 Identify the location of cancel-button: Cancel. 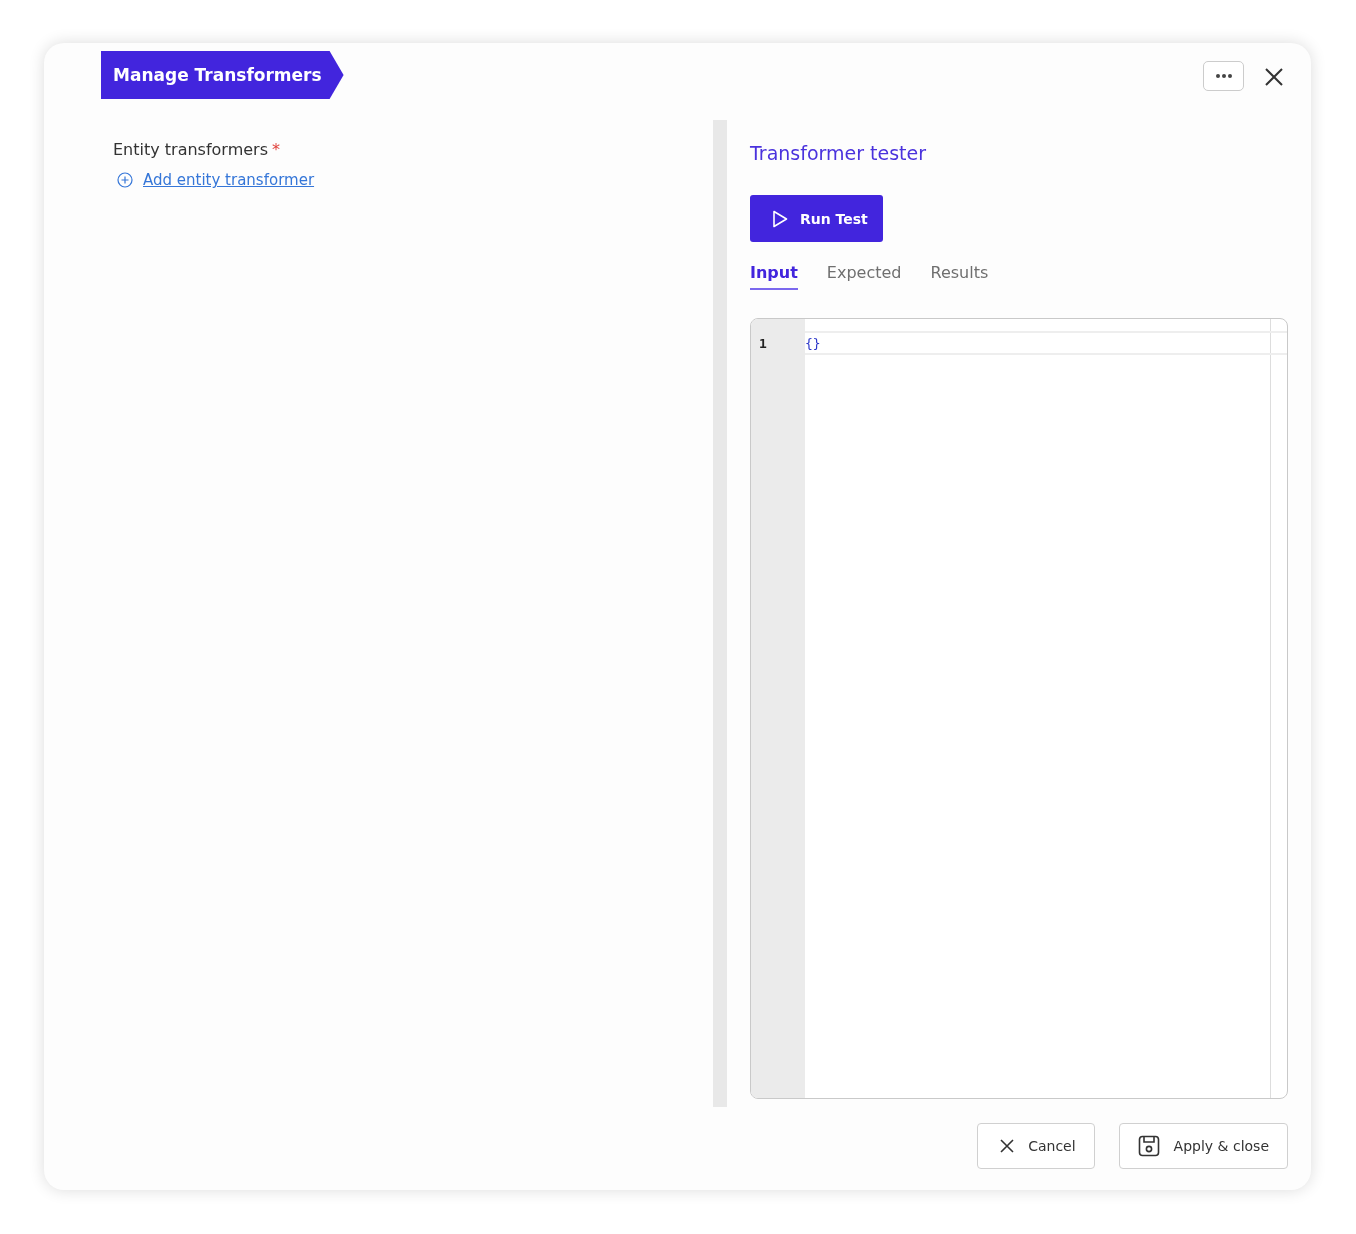
(1036, 1146).